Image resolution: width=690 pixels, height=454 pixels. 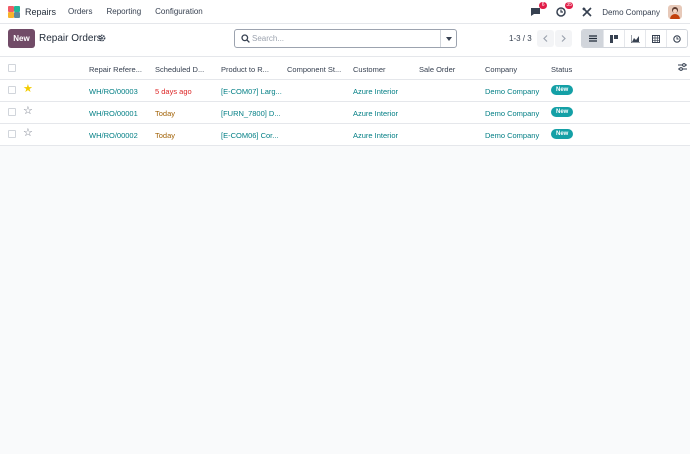 I want to click on search-bar, so click(x=345, y=38).